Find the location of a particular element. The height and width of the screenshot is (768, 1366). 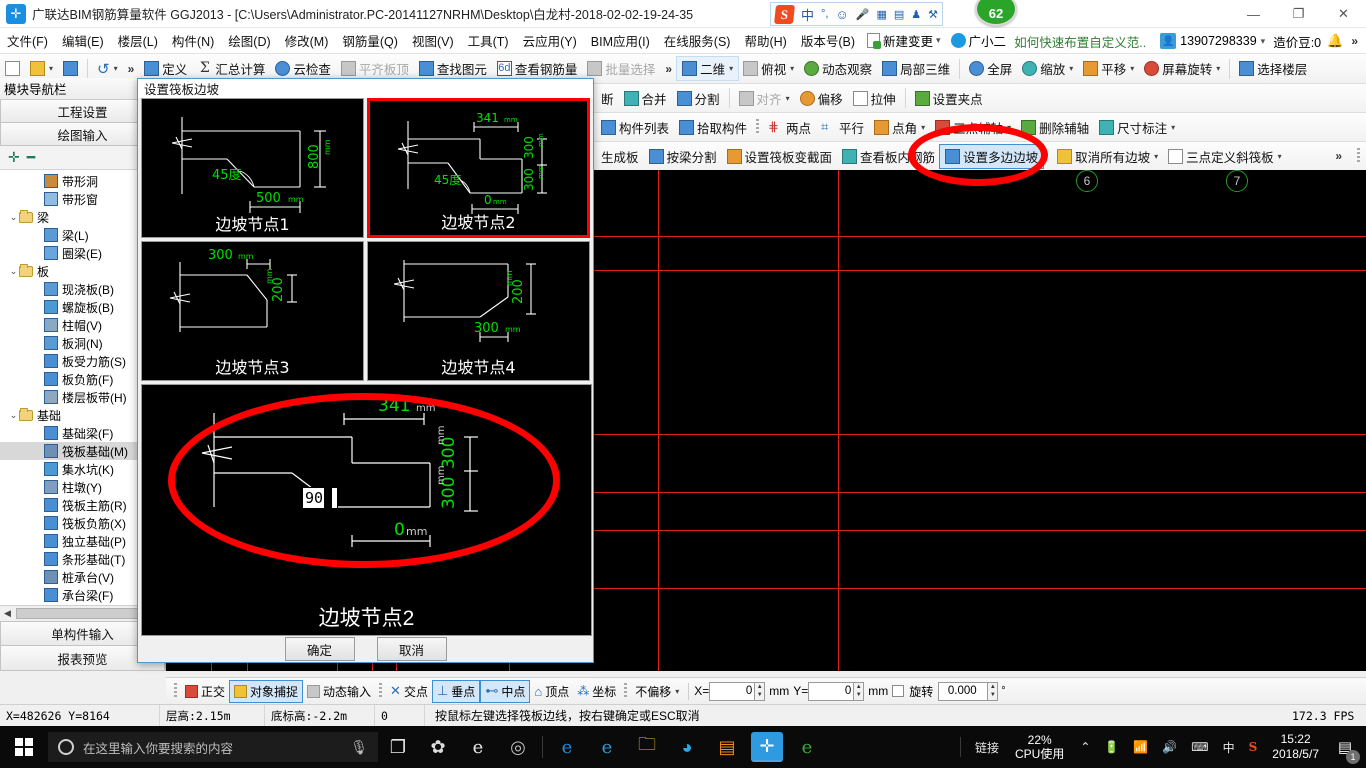

battery-icon: 🔋 is located at coordinates (1111, 747).